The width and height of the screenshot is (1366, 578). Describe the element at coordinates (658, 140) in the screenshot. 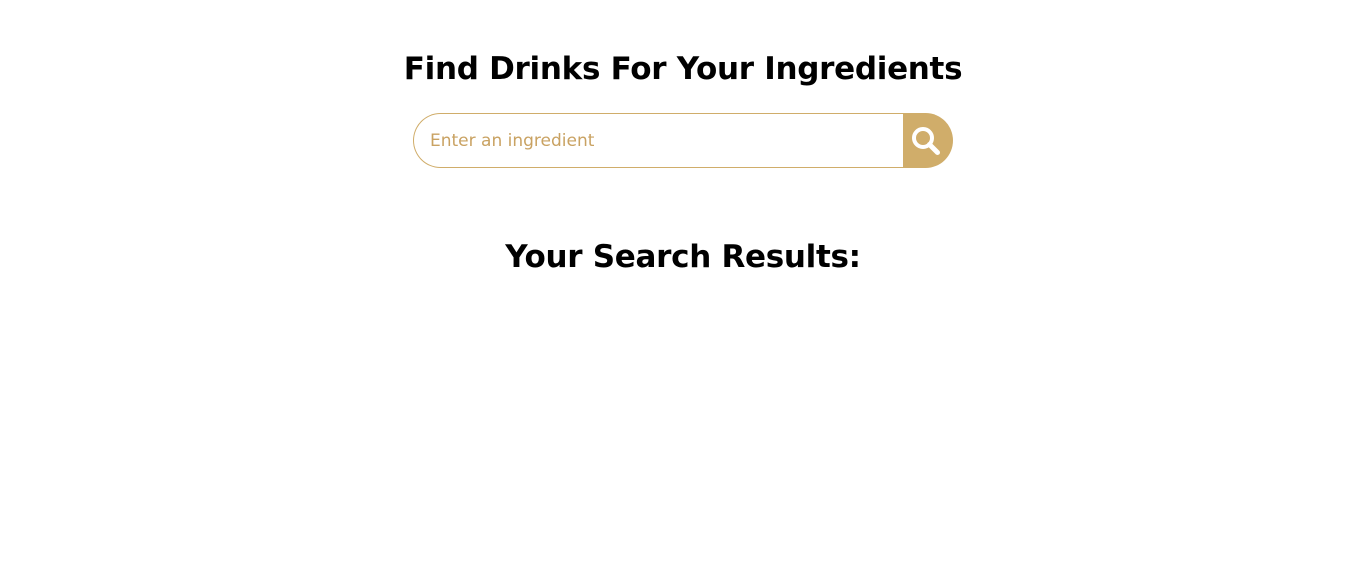

I see `search-input` at that location.